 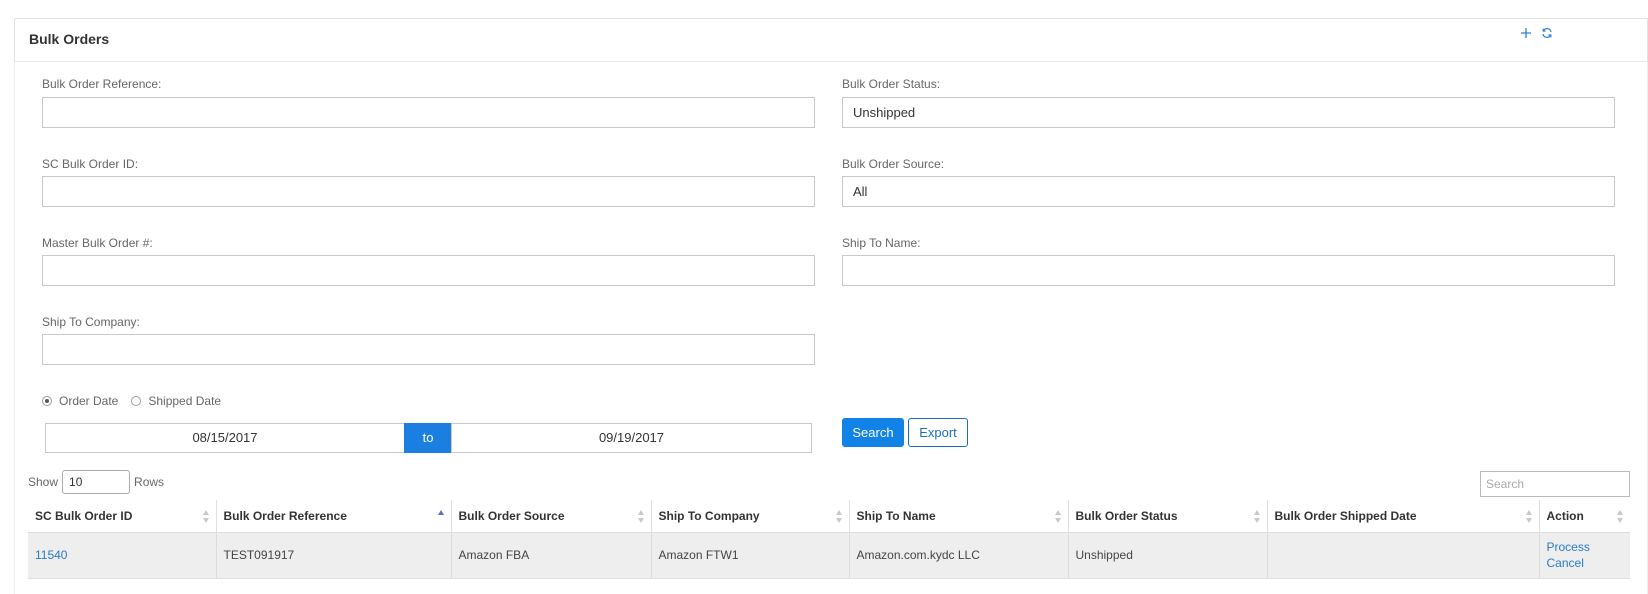 I want to click on column-header-bulk-order-source: Bulk Order Source, so click(x=551, y=516).